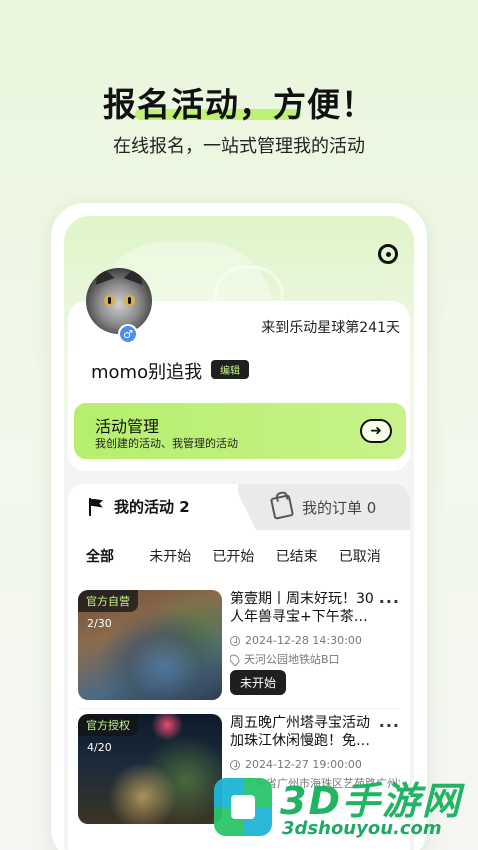  I want to click on tab-my-activities: 我的活动 2, so click(138, 506).